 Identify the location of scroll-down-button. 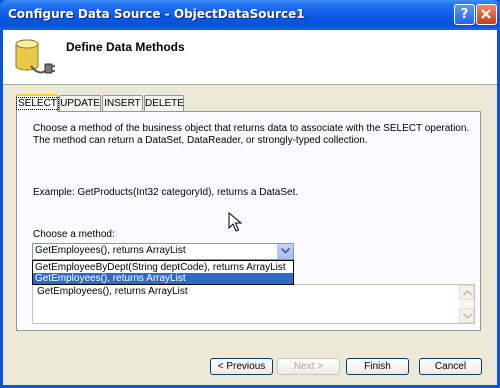
(466, 315).